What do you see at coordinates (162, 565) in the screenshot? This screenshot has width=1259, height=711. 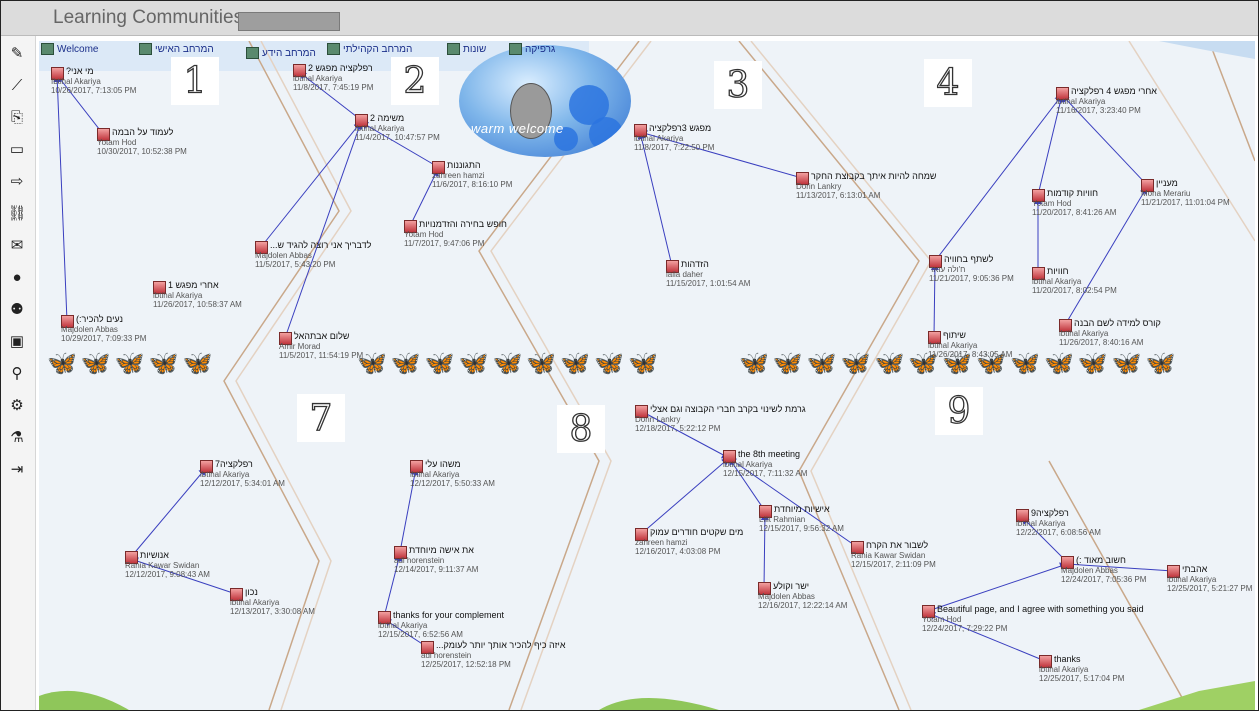 I see `note-author: Rania Kawar Swidan` at bounding box center [162, 565].